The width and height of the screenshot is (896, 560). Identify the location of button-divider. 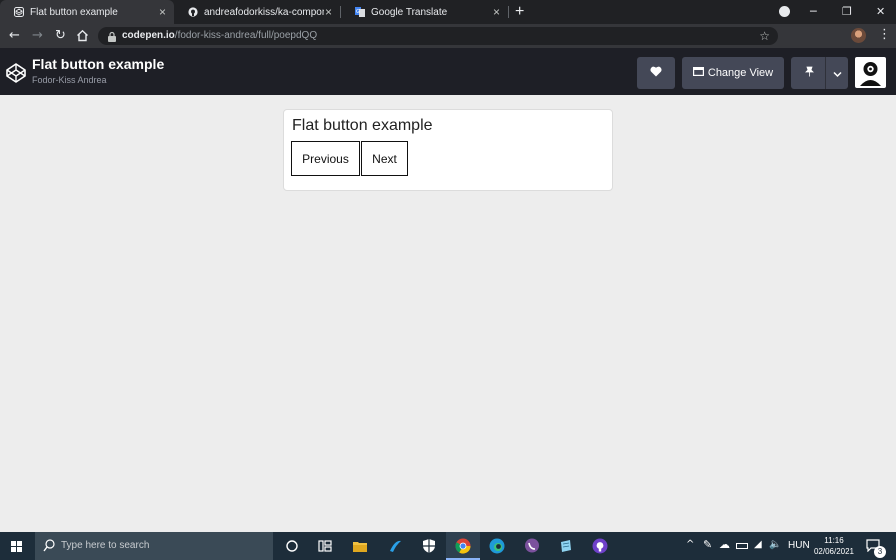
(825, 73).